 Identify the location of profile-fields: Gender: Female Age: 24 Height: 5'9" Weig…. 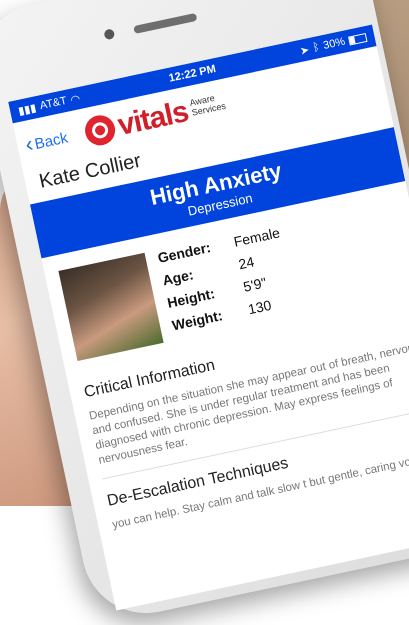
(226, 282).